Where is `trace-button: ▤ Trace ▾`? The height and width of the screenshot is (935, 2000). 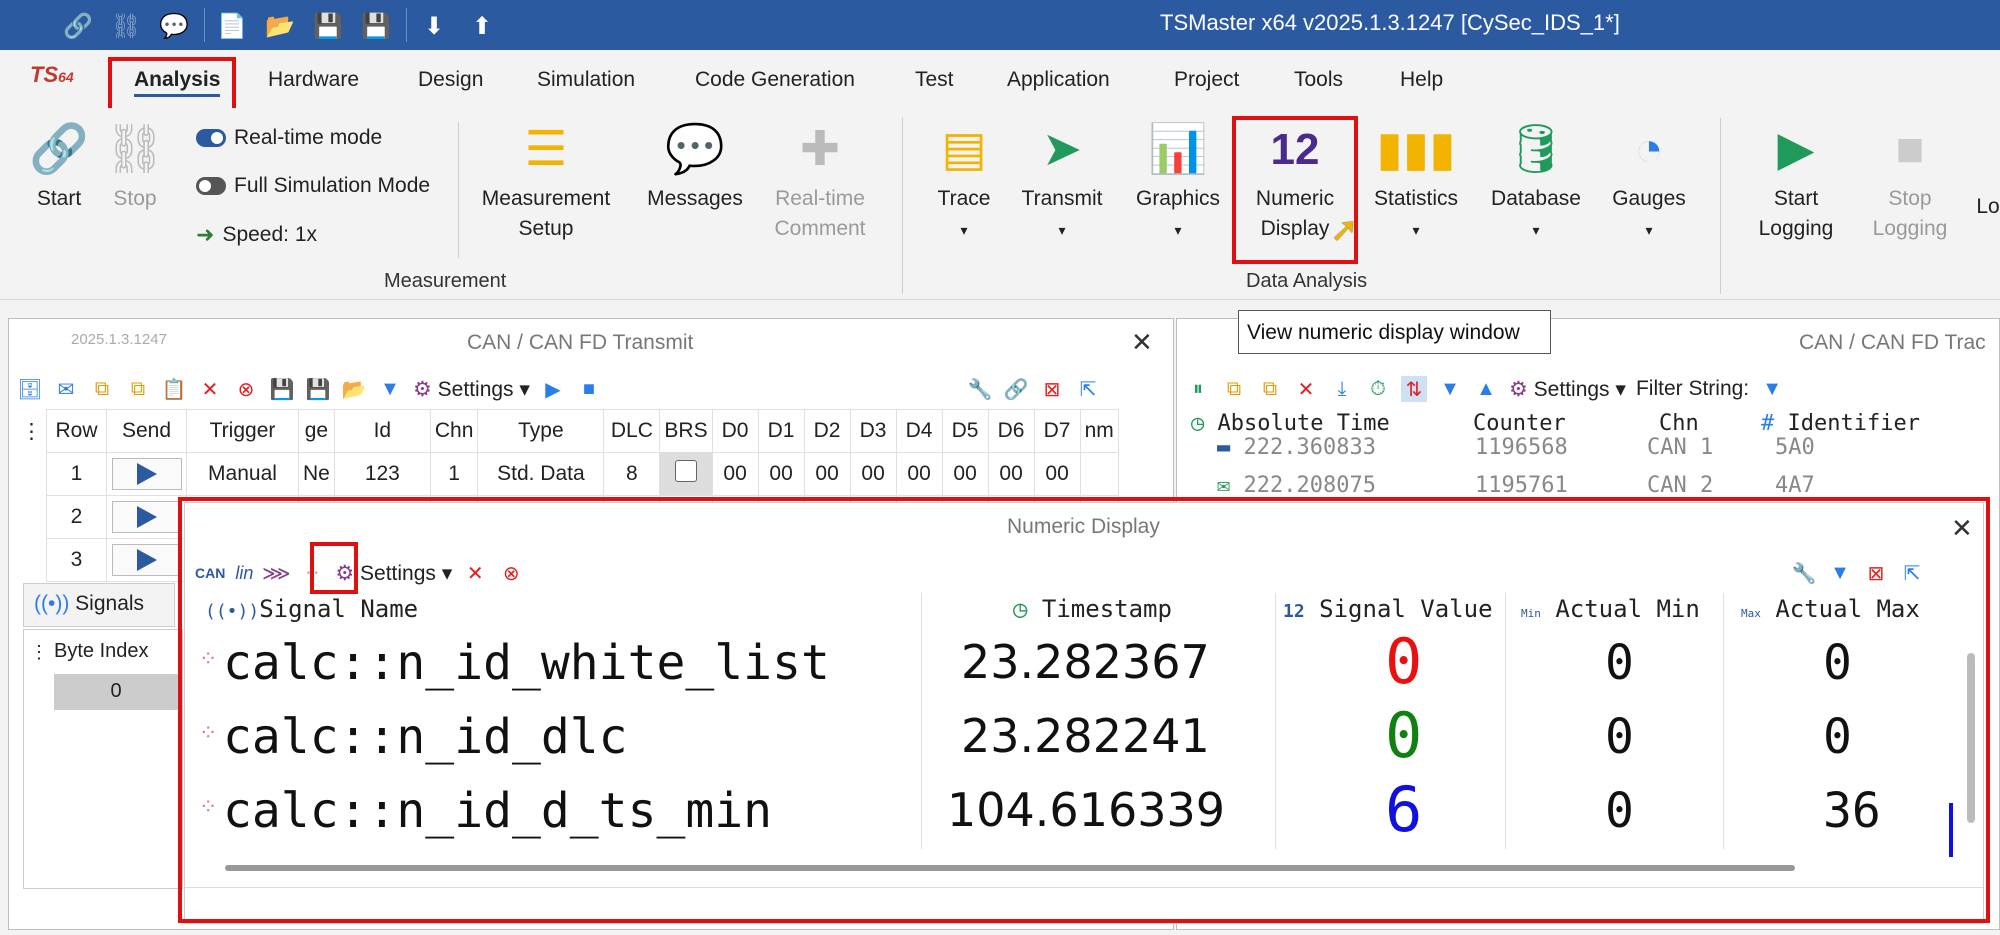 trace-button: ▤ Trace ▾ is located at coordinates (964, 183).